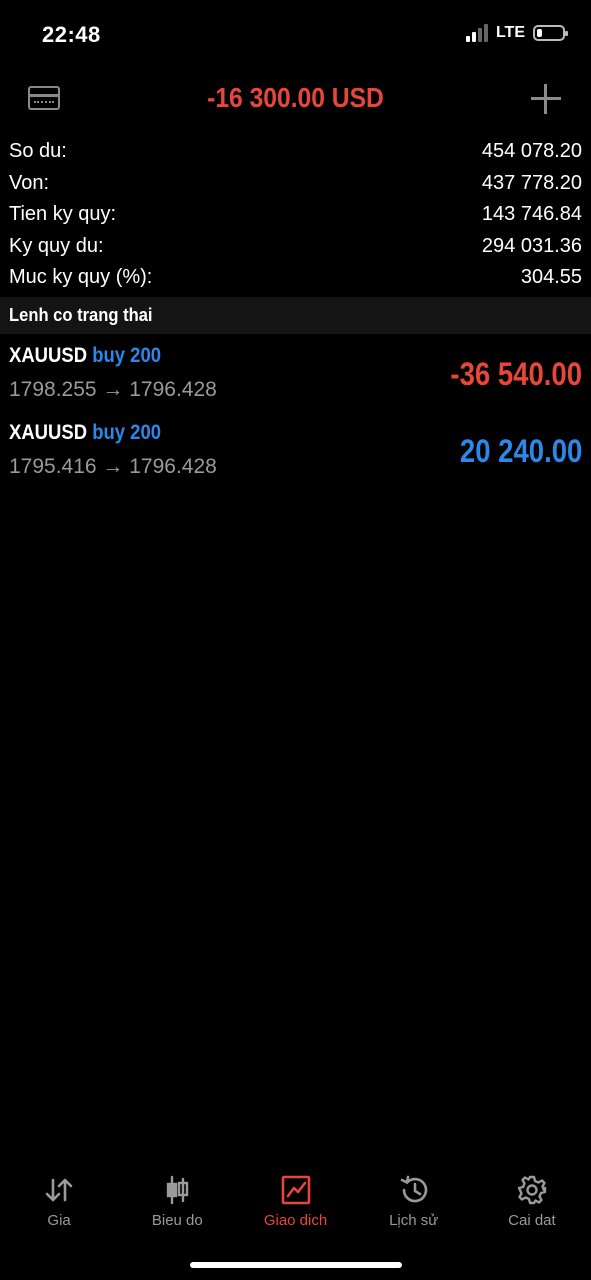  Describe the element at coordinates (296, 1265) in the screenshot. I see `home-indicator` at that location.